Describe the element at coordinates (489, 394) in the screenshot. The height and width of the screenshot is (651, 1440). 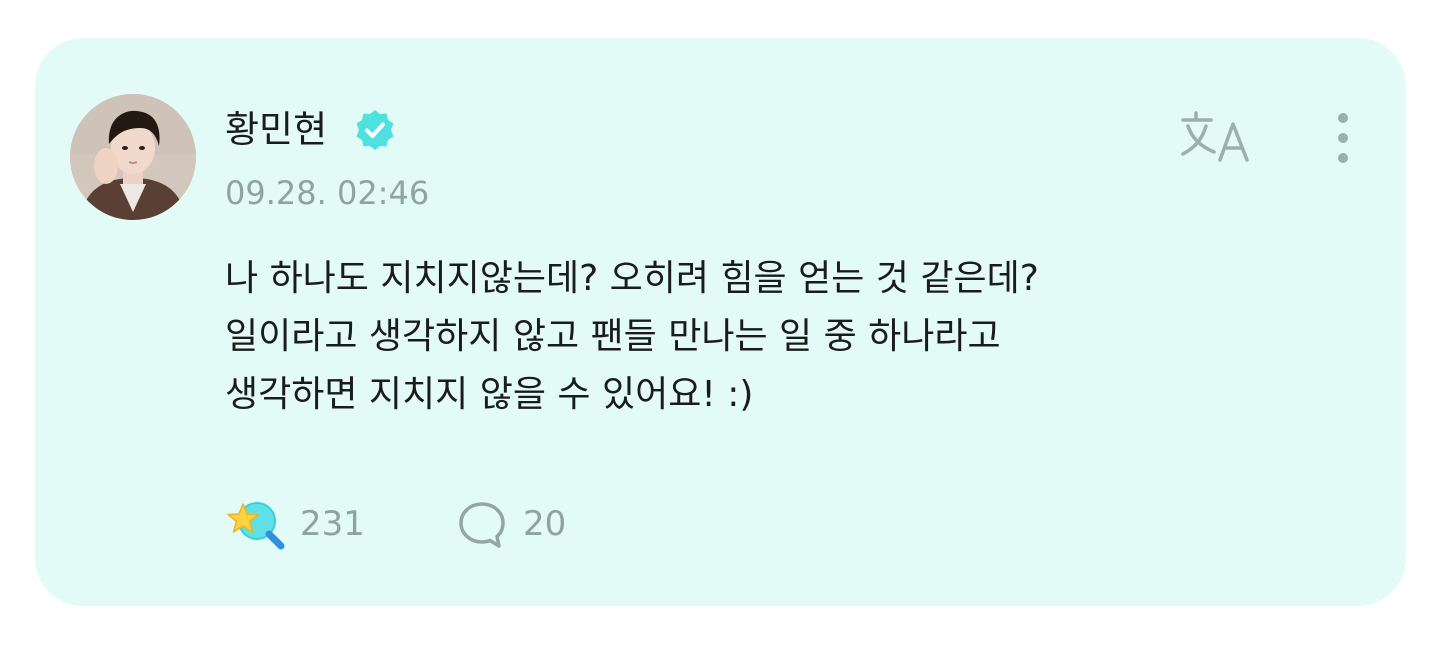
I see `post-body-line: 생각하면 지치지 않을 수 있어요! :)` at that location.